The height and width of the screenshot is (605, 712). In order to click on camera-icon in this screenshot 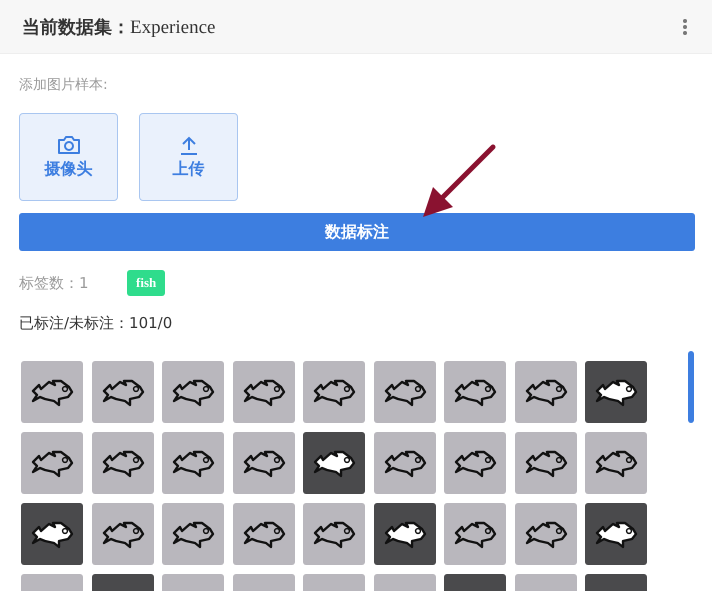, I will do `click(68, 144)`.